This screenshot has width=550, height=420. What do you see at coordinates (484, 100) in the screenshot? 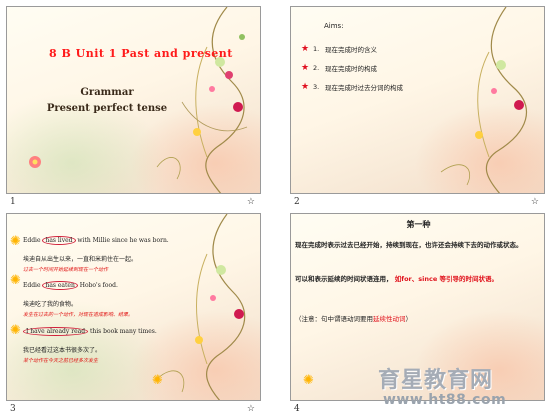
I see `floral-decoration-icon` at bounding box center [484, 100].